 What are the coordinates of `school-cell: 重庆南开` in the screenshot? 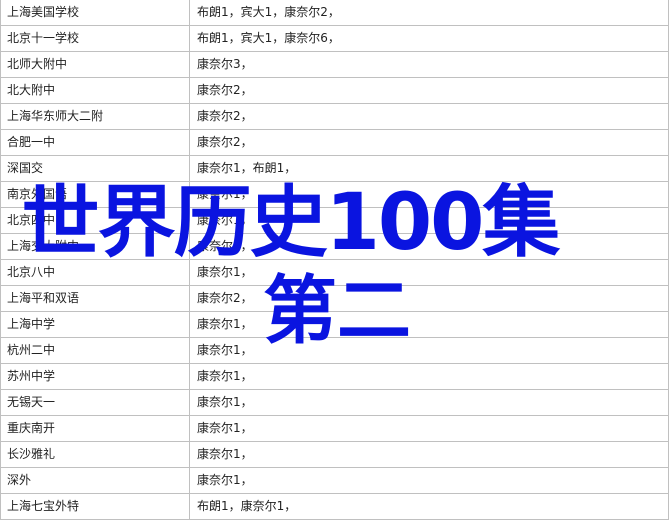 It's located at (95, 428).